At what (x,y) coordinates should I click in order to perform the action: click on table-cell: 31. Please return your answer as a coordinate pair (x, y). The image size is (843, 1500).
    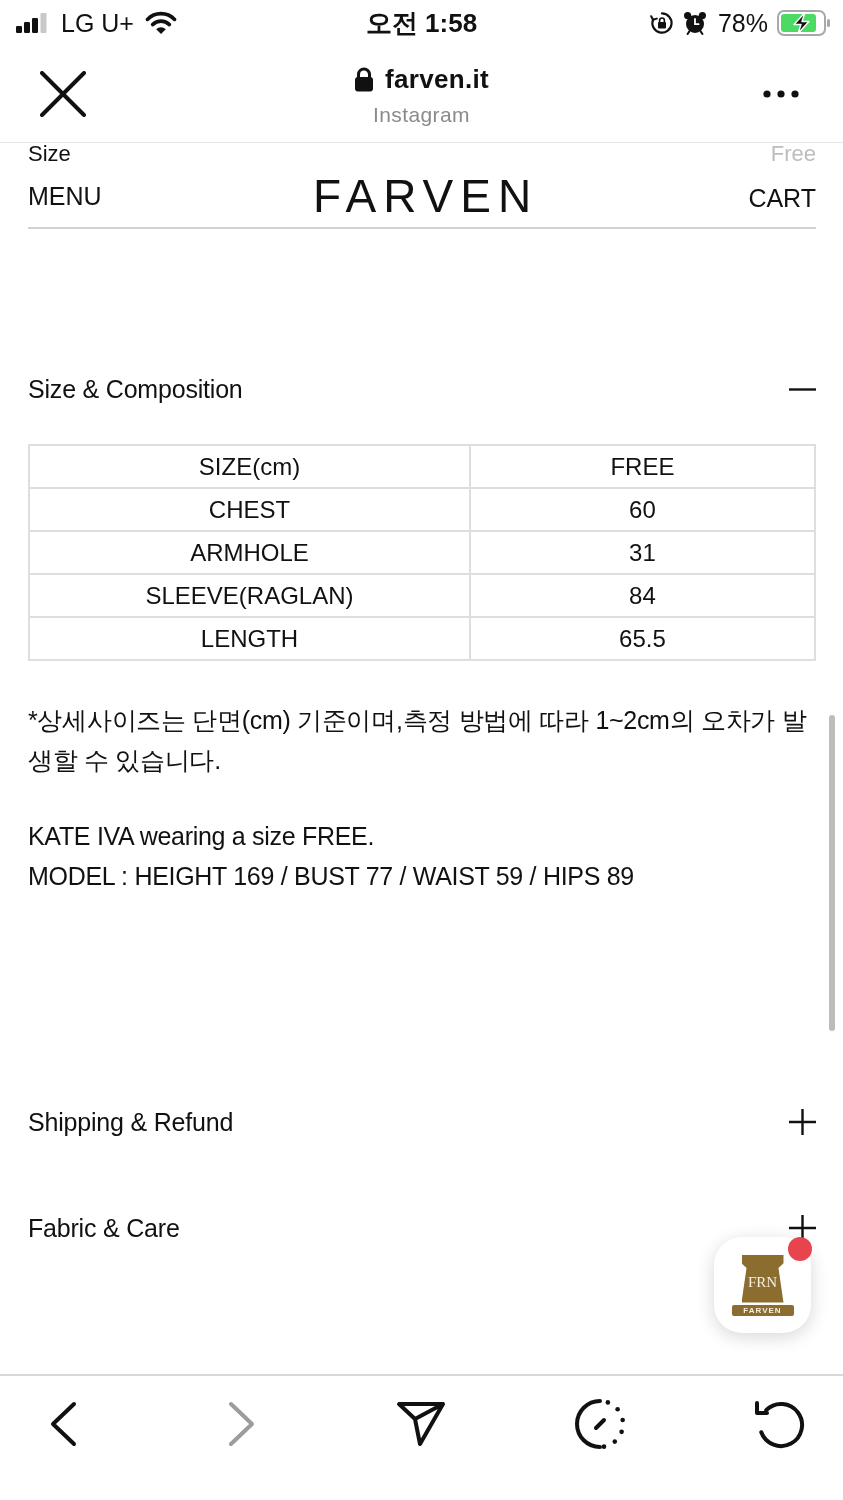
    Looking at the image, I should click on (642, 552).